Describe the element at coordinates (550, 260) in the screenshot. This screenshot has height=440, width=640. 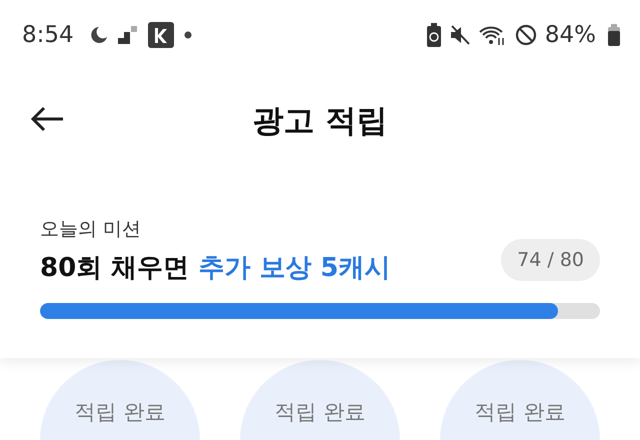
I see `progress-count: 74 / 80` at that location.